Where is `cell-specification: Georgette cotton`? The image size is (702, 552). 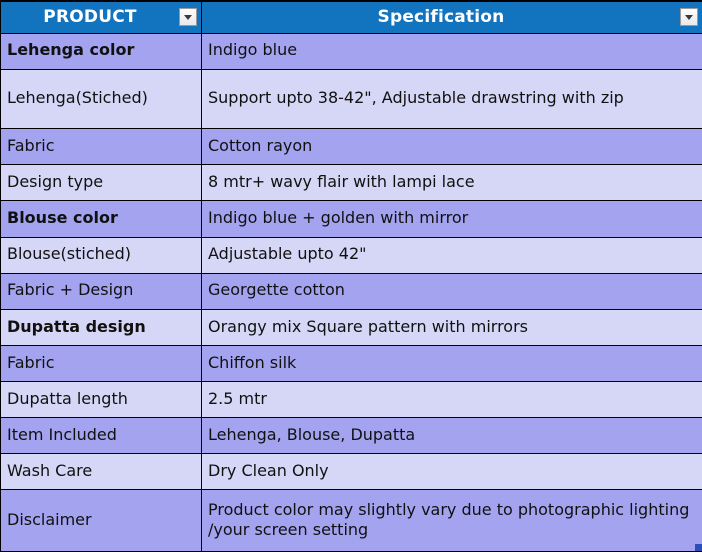 cell-specification: Georgette cotton is located at coordinates (451, 291).